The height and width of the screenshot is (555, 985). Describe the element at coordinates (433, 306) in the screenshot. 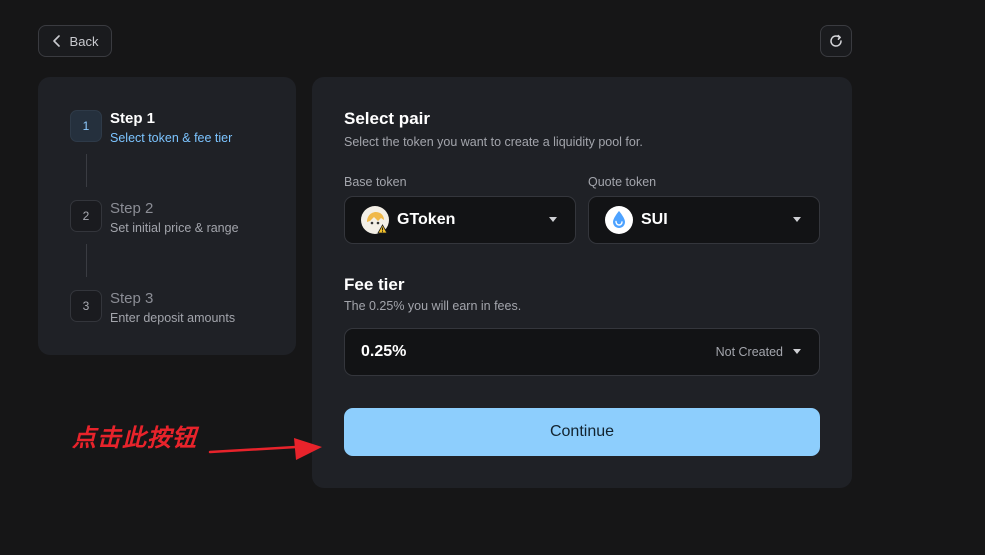

I see `fee-description: The 0.25% you will earn in fees.` at that location.